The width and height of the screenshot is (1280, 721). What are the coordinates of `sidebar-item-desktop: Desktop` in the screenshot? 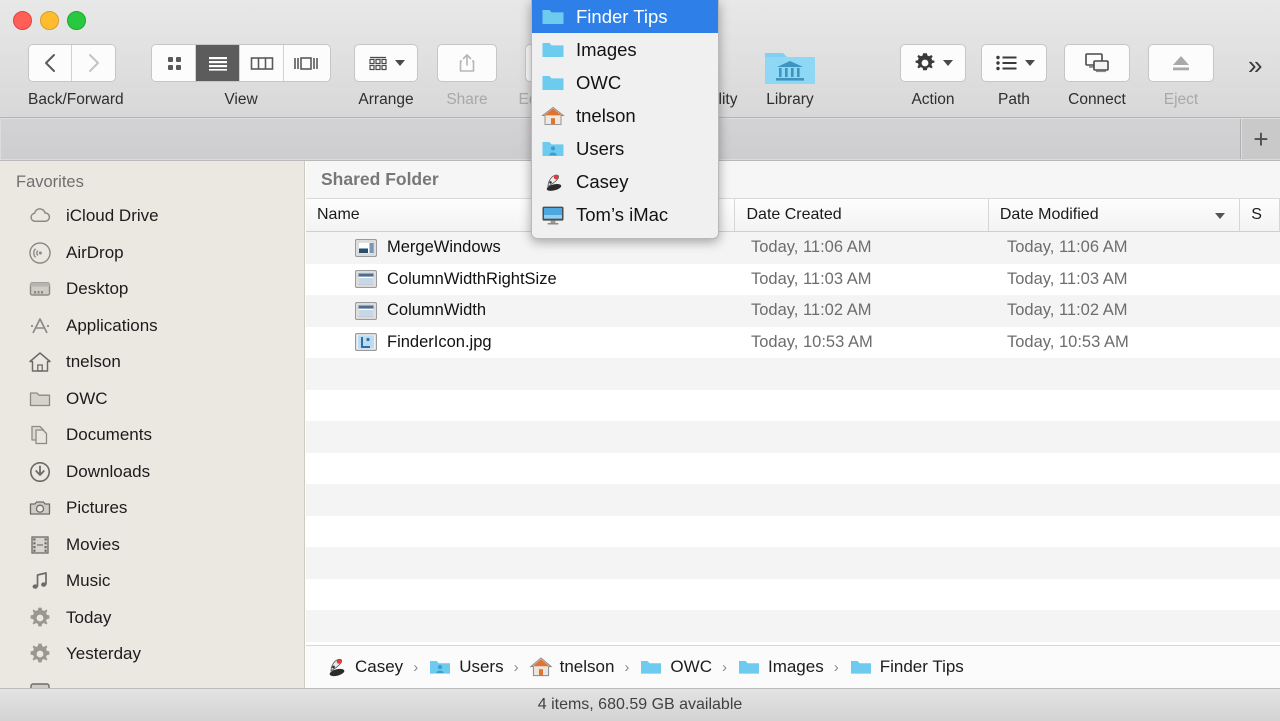 It's located at (152, 289).